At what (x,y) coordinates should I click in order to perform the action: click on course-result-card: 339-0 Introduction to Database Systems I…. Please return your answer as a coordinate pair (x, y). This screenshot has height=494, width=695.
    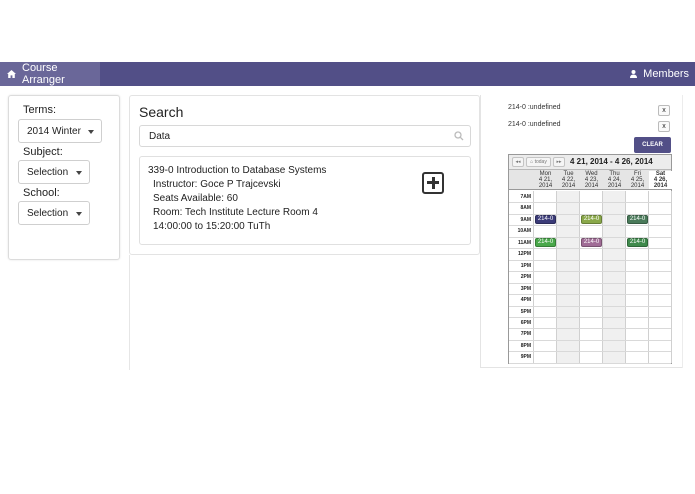
    Looking at the image, I should click on (305, 200).